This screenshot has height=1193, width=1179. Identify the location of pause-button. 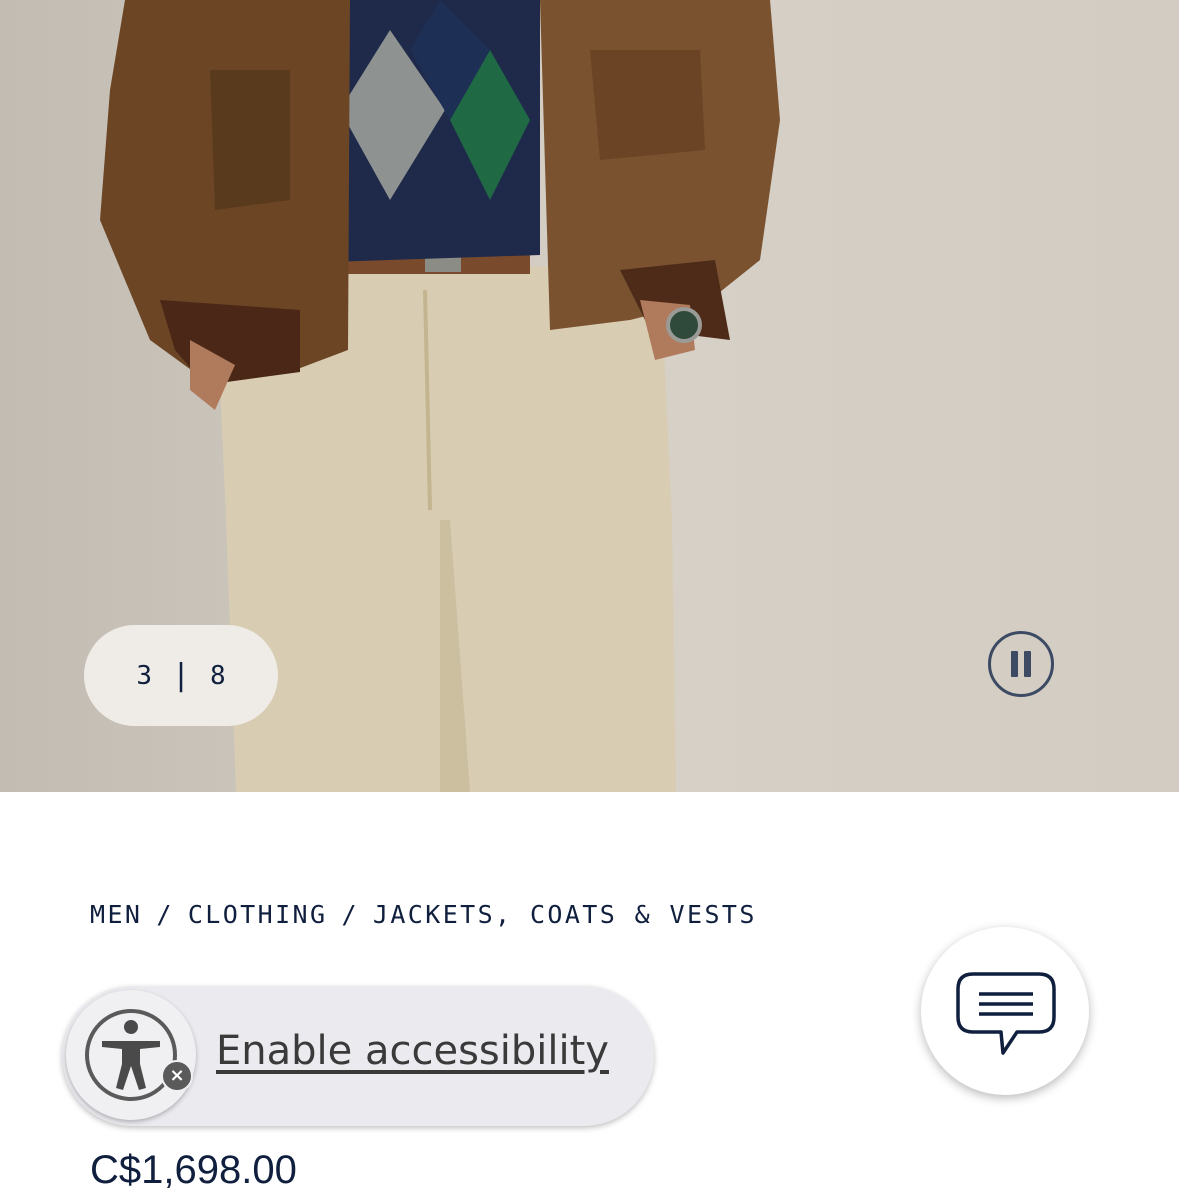
(1021, 664).